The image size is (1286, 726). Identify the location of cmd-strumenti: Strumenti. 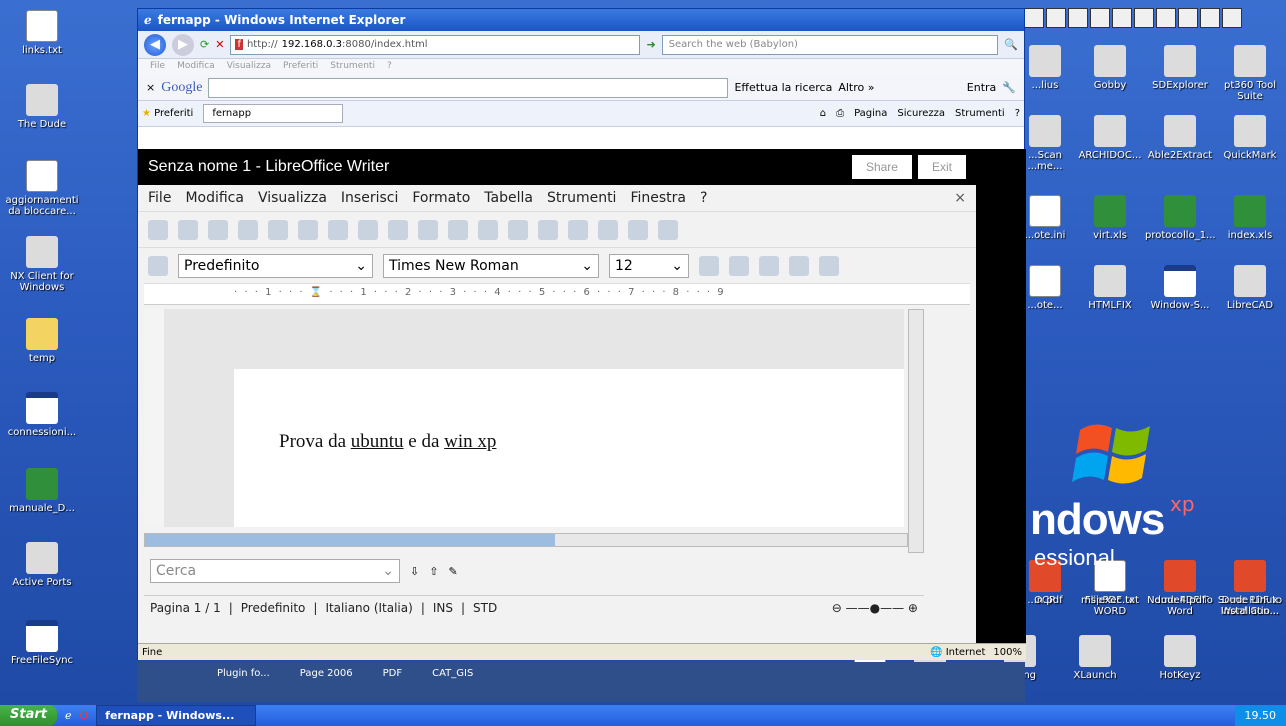
(980, 113).